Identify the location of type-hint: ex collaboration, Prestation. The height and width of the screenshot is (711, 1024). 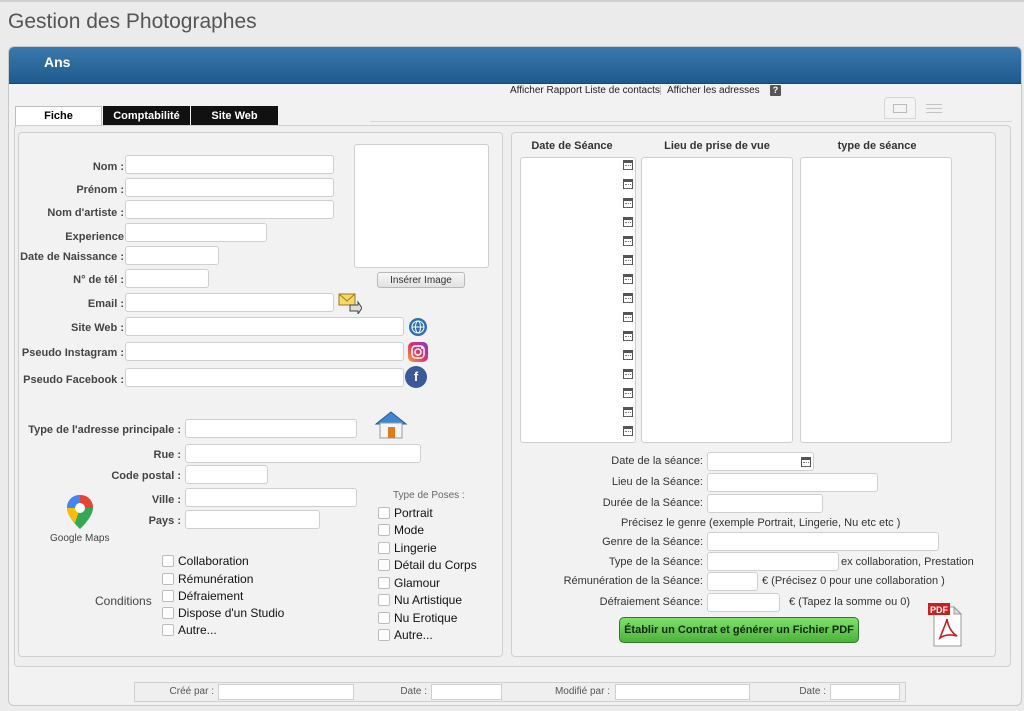
(907, 562).